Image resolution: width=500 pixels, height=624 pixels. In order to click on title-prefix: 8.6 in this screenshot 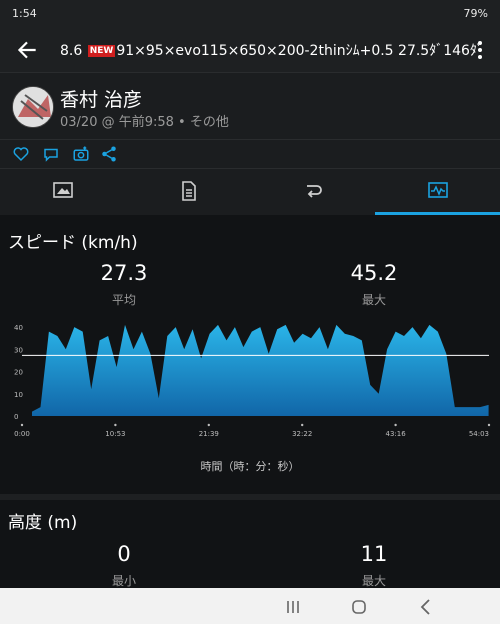, I will do `click(71, 51)`.